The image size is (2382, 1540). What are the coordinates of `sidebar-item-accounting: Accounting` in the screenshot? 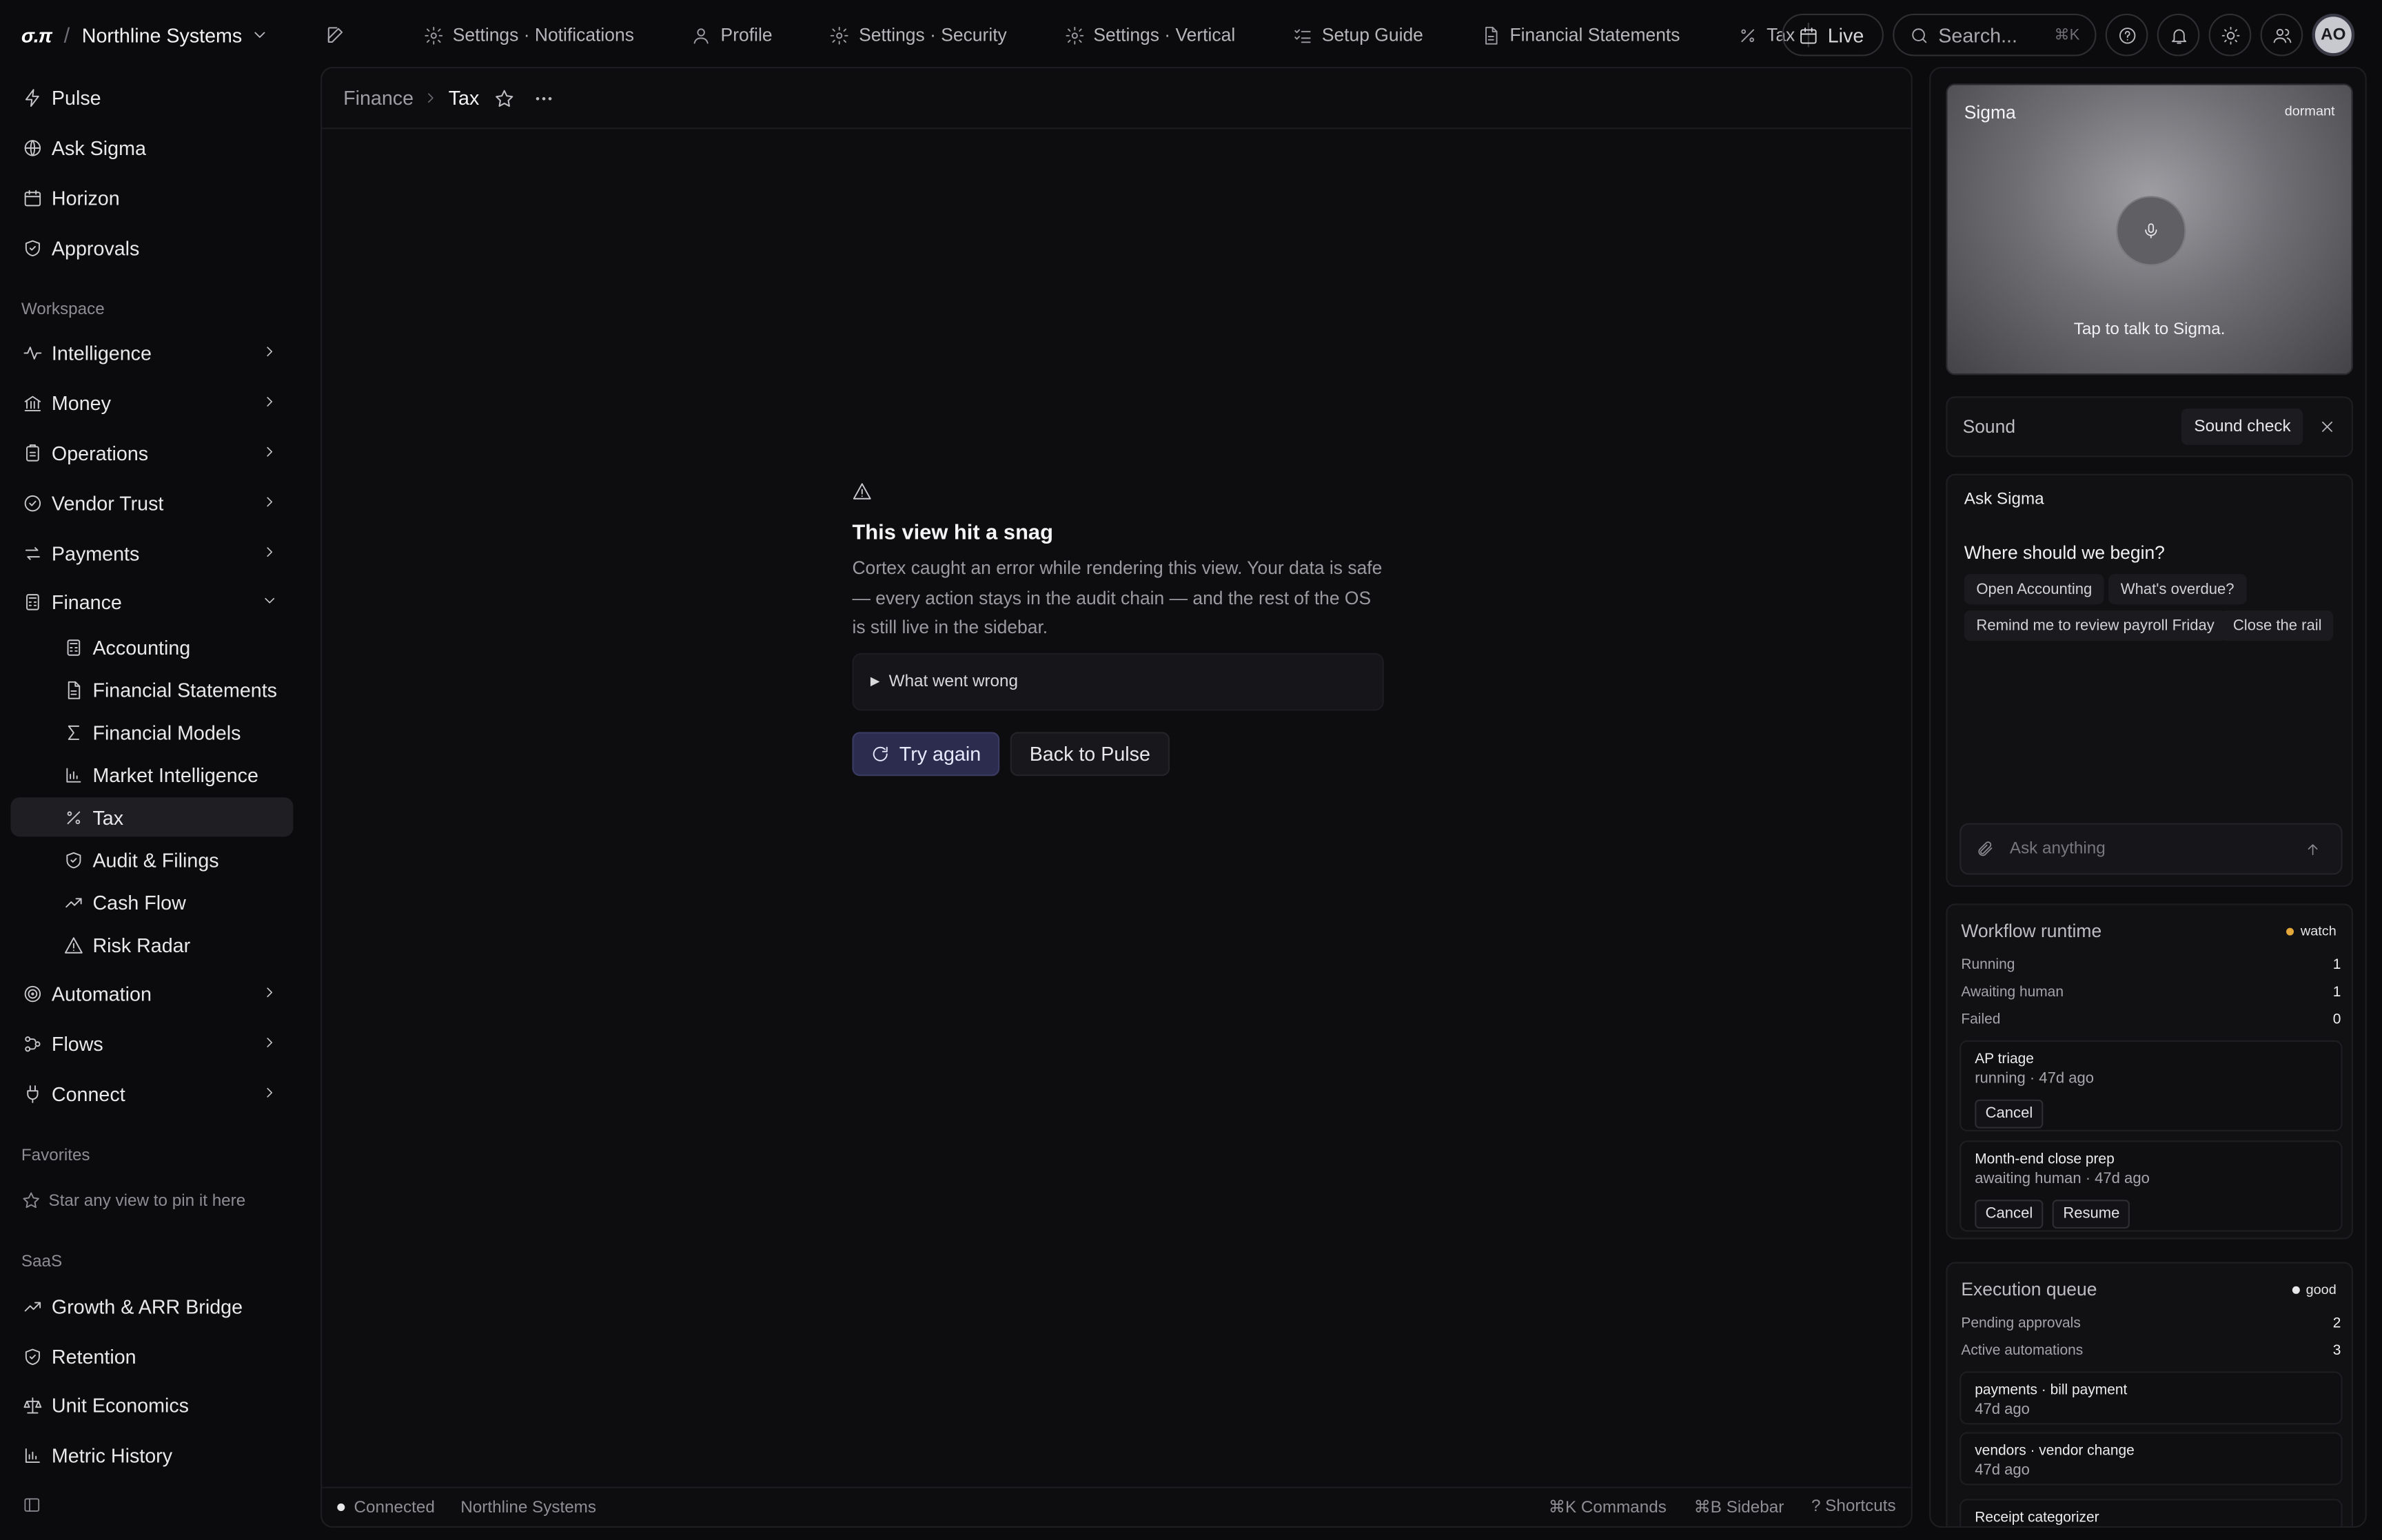 It's located at (172, 646).